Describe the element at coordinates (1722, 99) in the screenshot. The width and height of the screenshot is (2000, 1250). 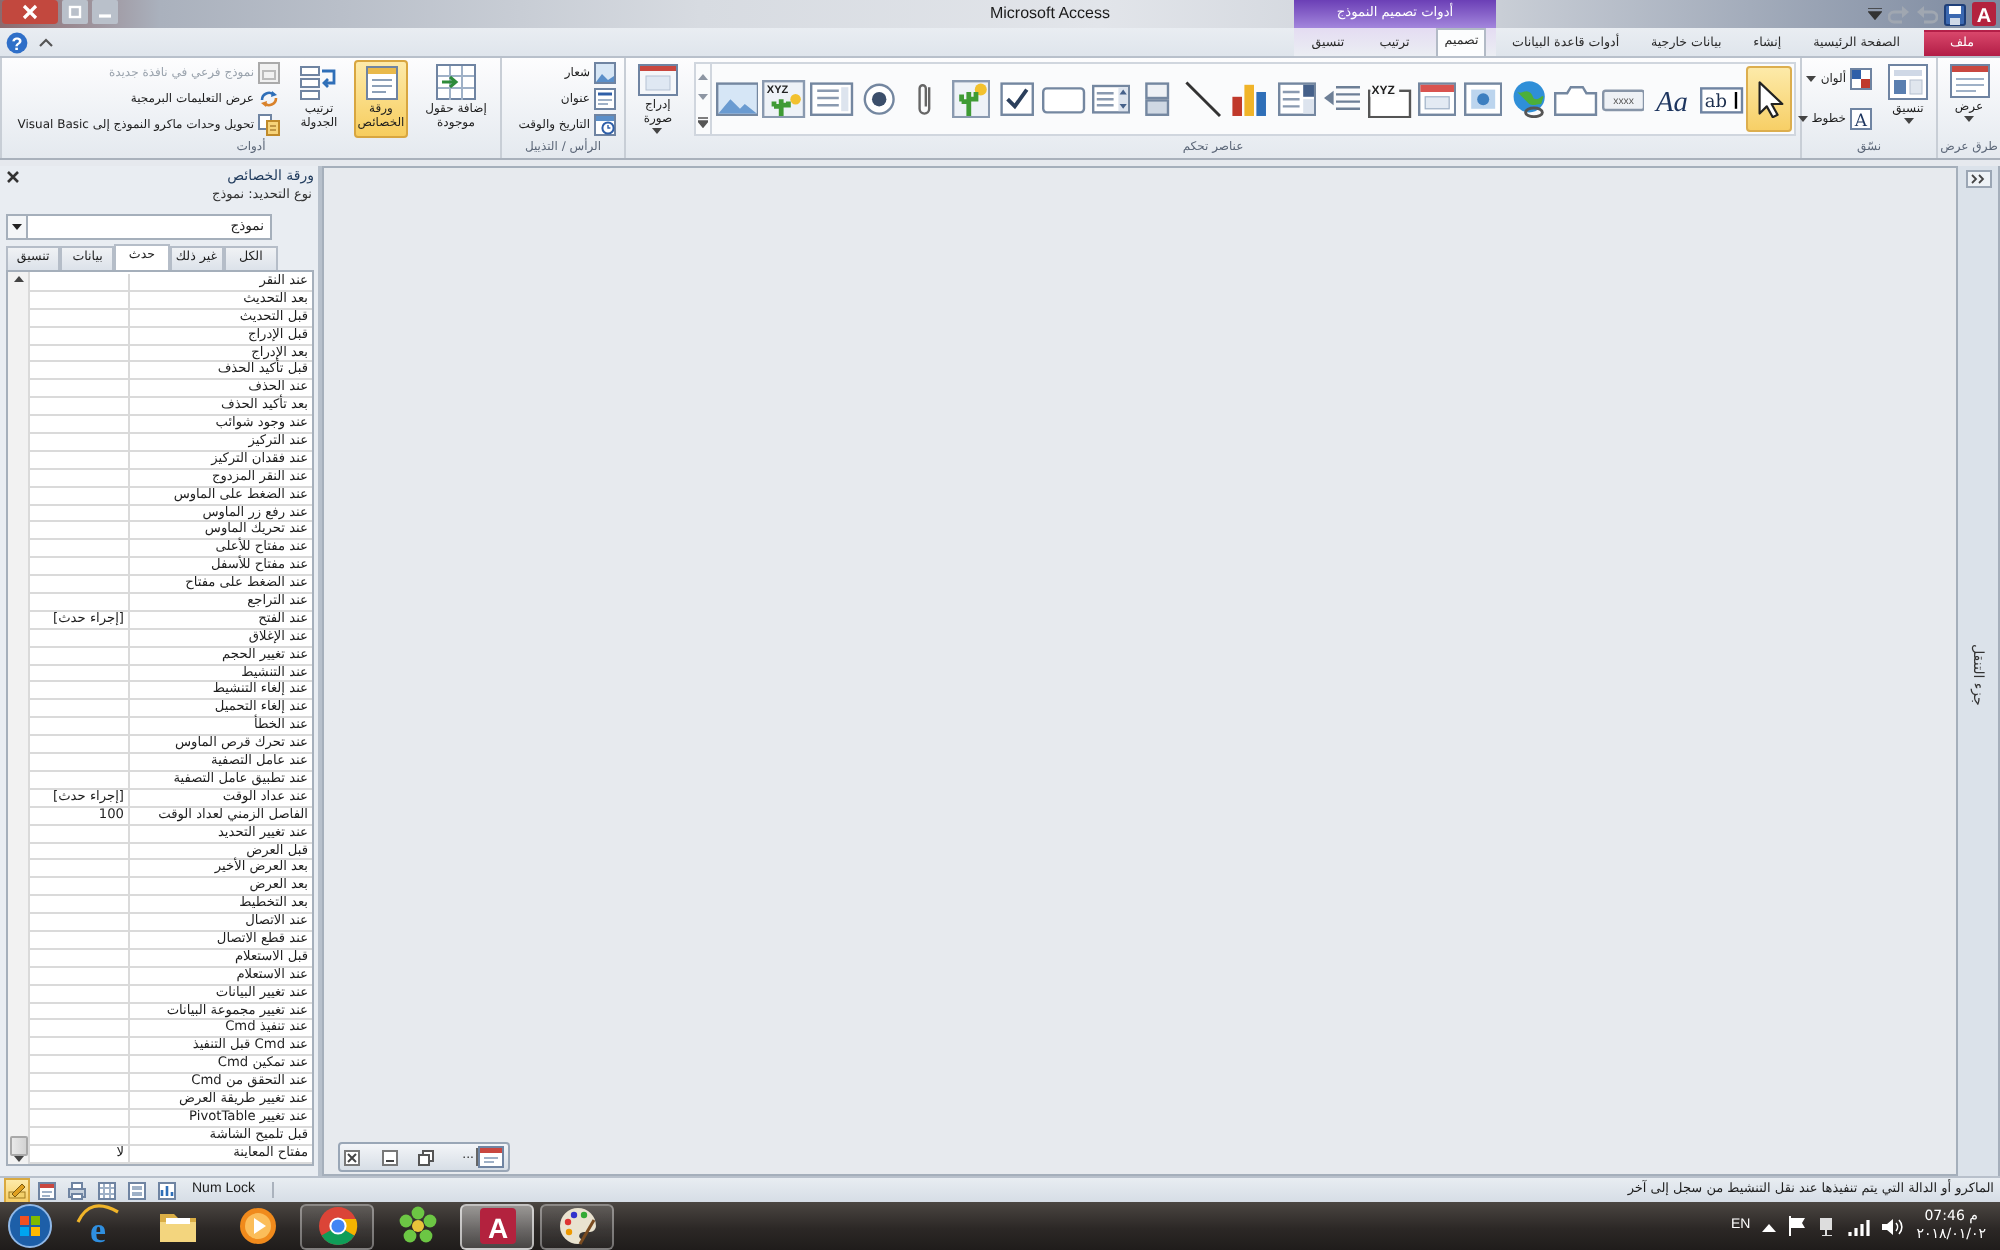
I see `tool-button: ab` at that location.